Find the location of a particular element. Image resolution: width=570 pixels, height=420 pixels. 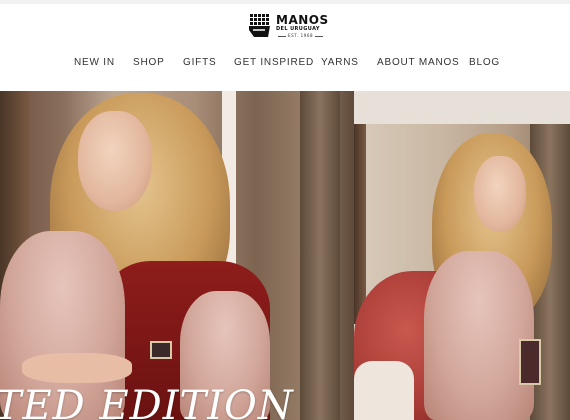

brand-wordmark: MANOS DEL URUGUAY EST. 1968 is located at coordinates (302, 26).